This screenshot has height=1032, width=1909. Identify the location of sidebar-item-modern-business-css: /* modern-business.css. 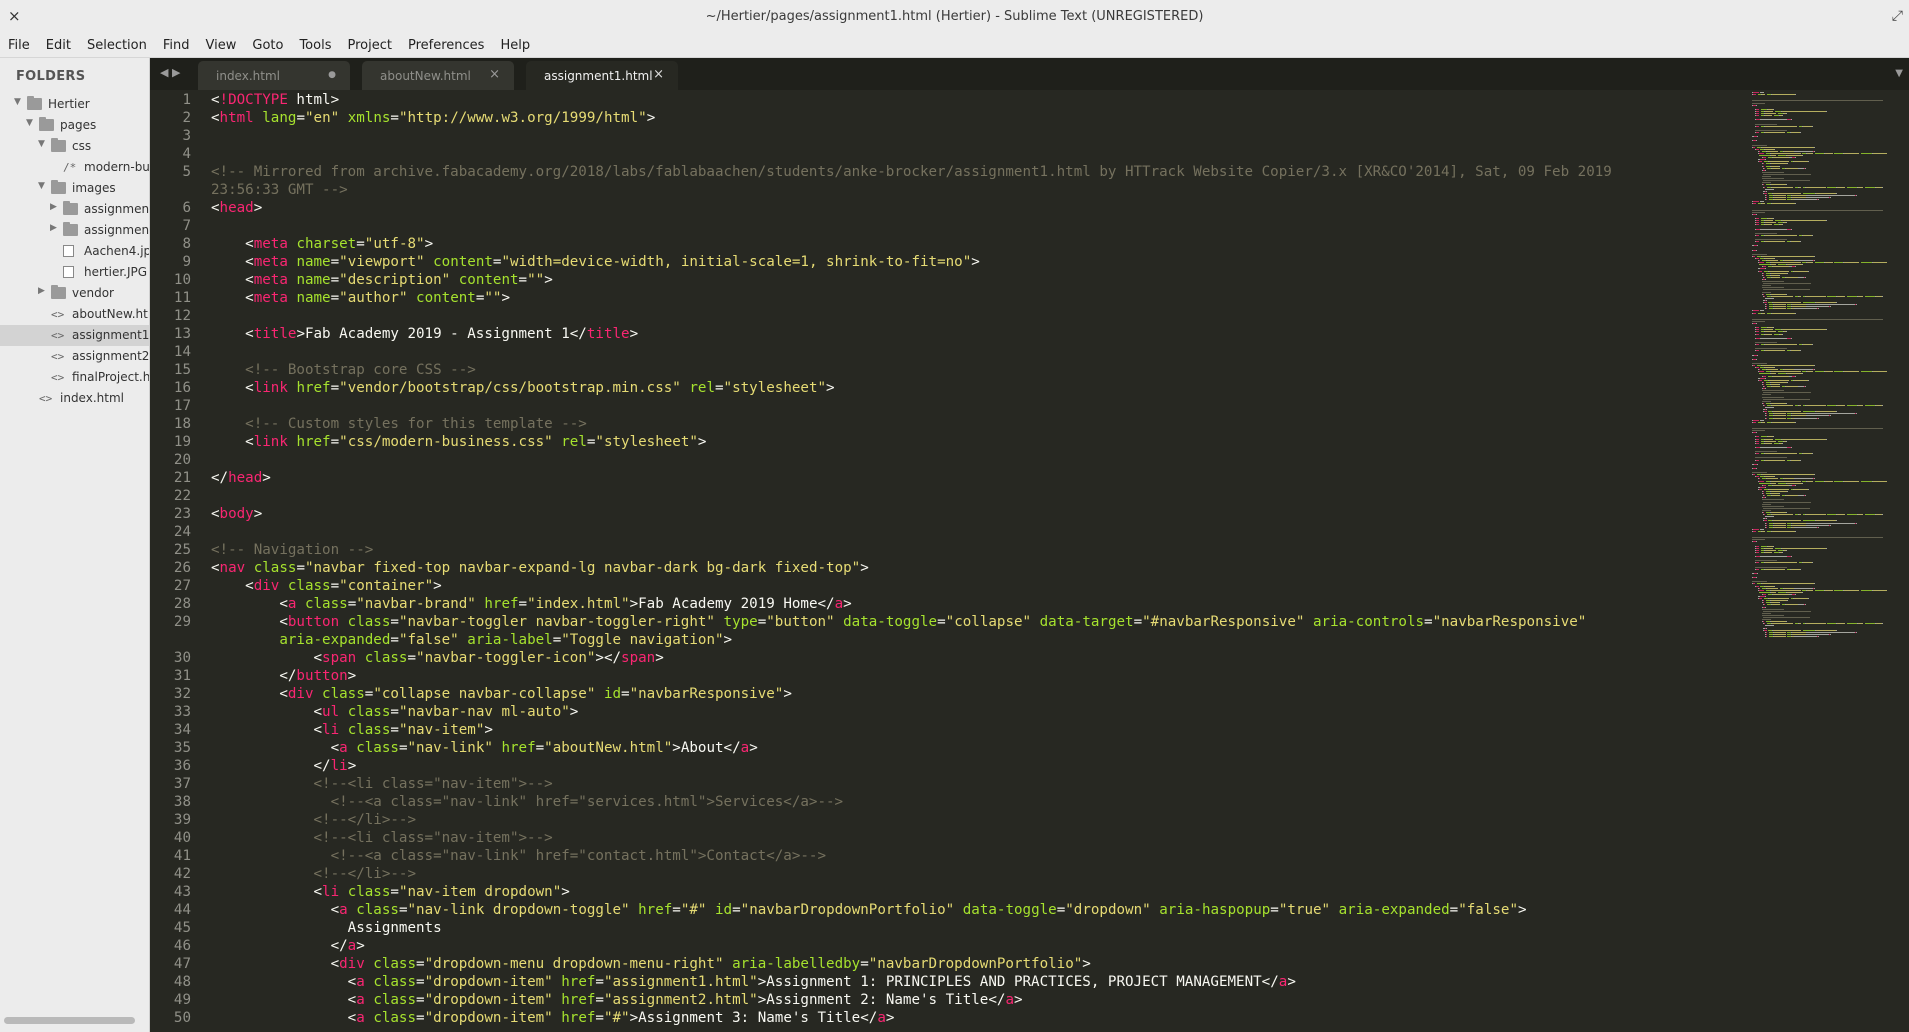
(74, 167).